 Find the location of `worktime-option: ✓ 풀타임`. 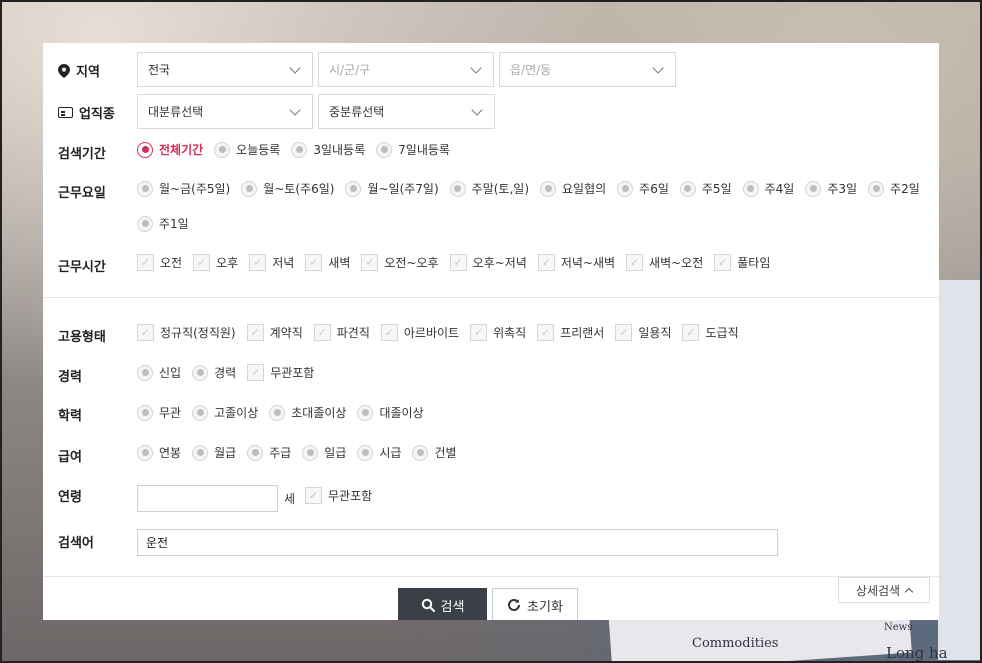

worktime-option: ✓ 풀타임 is located at coordinates (742, 262).